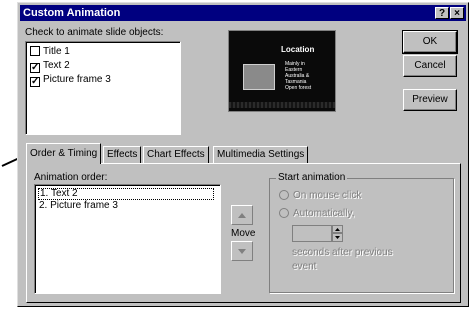 This screenshot has height=314, width=471. Describe the element at coordinates (282, 105) in the screenshot. I see `slide-footer-band` at that location.